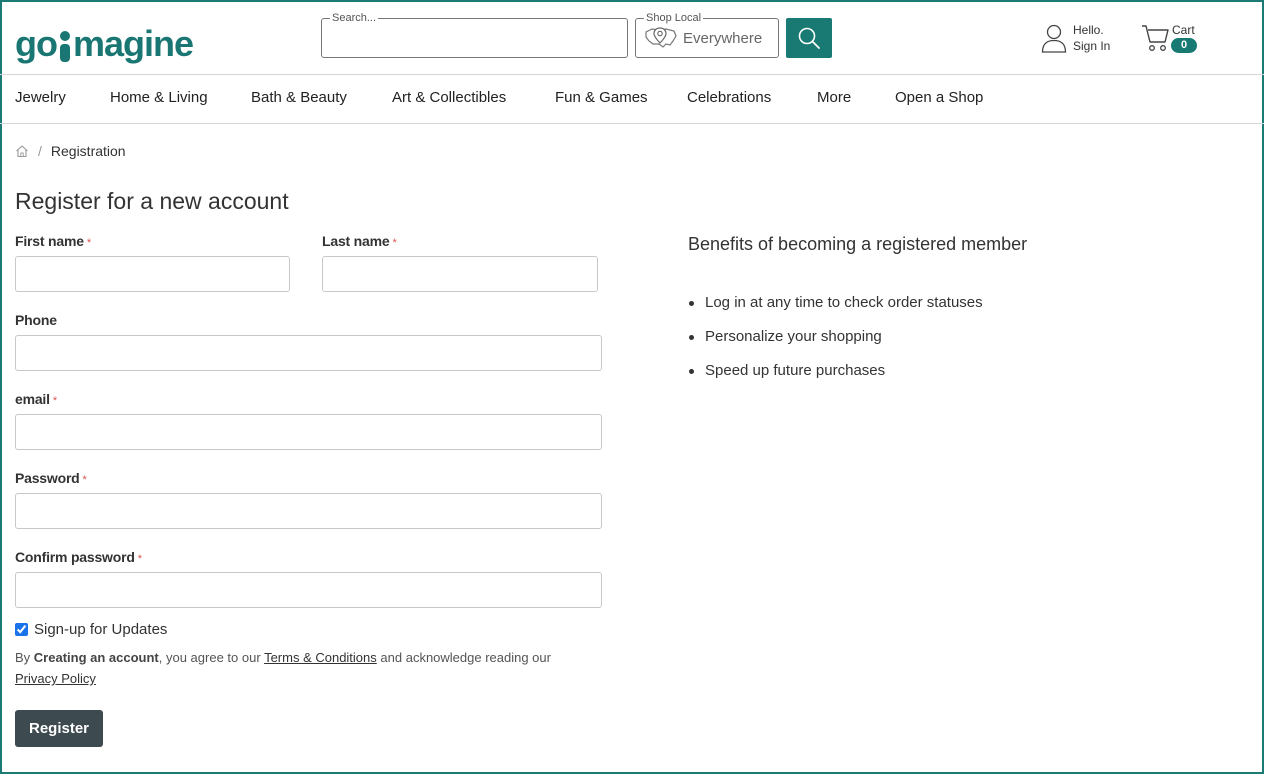 This screenshot has width=1264, height=774. Describe the element at coordinates (1155, 38) in the screenshot. I see `cart-icon` at that location.